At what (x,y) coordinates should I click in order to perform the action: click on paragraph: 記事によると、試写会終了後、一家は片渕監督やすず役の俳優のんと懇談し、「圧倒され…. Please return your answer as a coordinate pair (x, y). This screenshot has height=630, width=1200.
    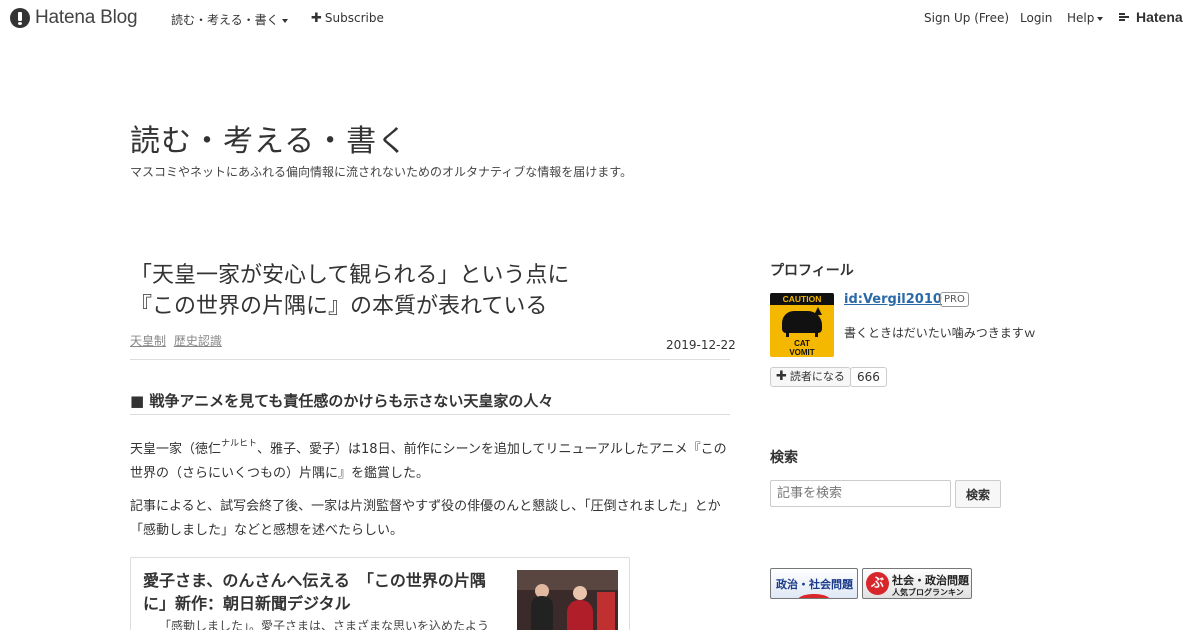
    Looking at the image, I should click on (425, 518).